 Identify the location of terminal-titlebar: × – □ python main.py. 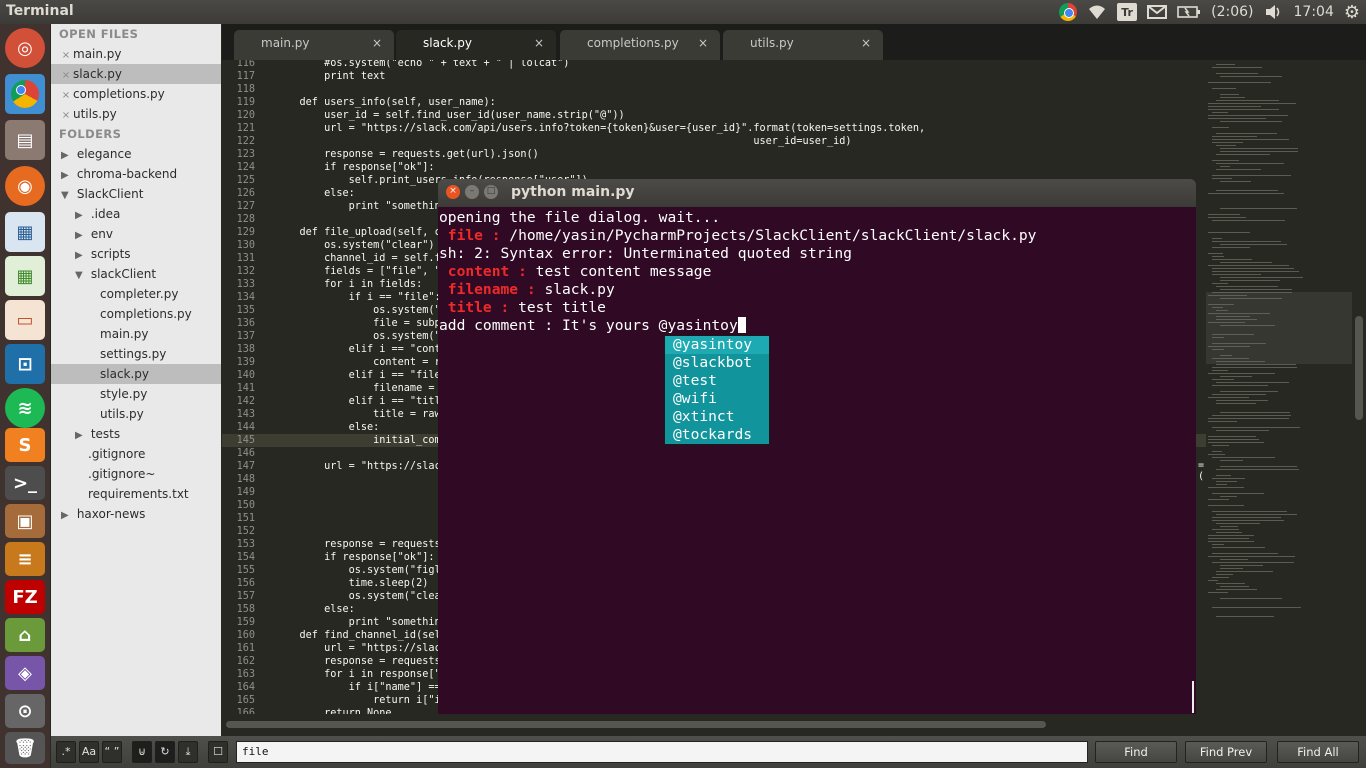
(817, 193).